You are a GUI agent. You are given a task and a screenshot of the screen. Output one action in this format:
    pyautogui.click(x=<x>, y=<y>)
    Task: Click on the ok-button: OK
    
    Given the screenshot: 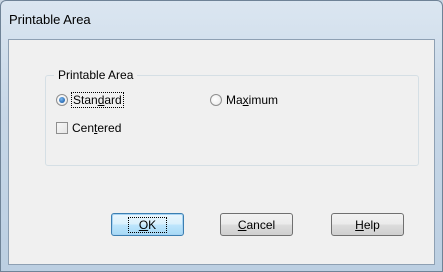 What is the action you would take?
    pyautogui.click(x=147, y=224)
    